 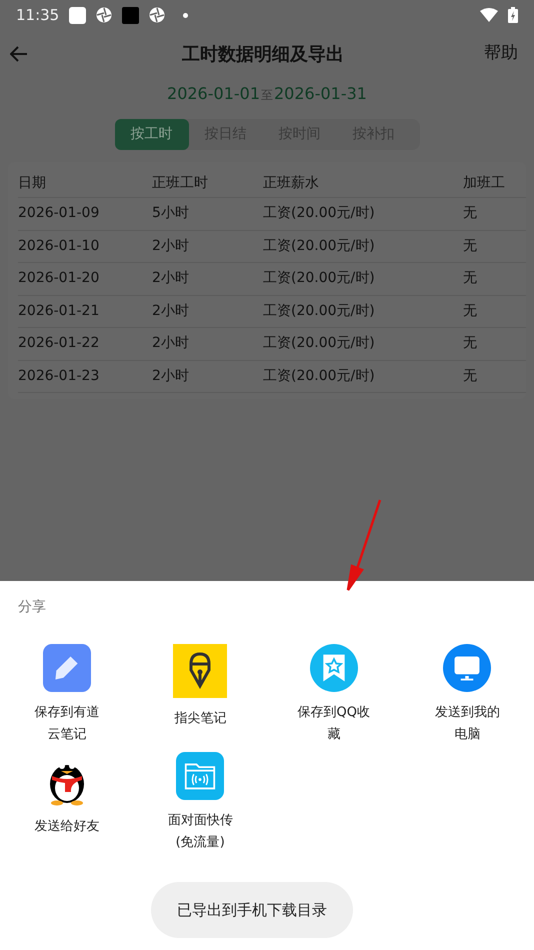 I want to click on start-date: 2026-01-01, so click(x=213, y=94).